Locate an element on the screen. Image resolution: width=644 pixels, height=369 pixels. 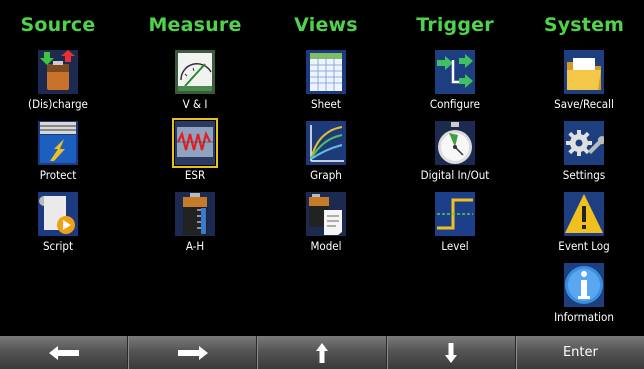
menu-item-event-log: Event Log is located at coordinates (584, 228).